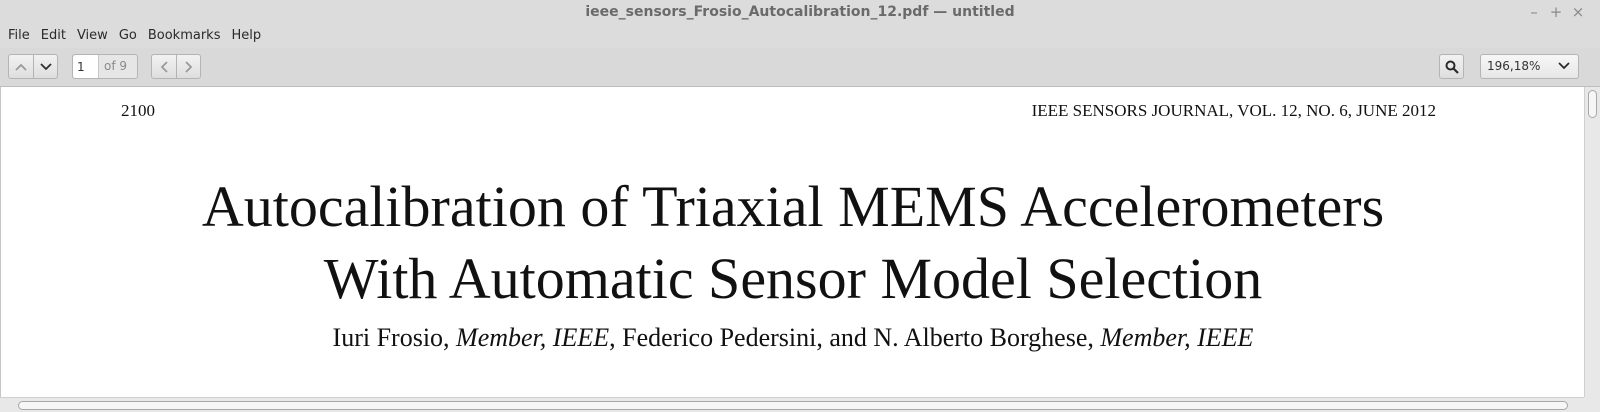 The image size is (1600, 412). Describe the element at coordinates (128, 37) in the screenshot. I see `menu-go: Go` at that location.